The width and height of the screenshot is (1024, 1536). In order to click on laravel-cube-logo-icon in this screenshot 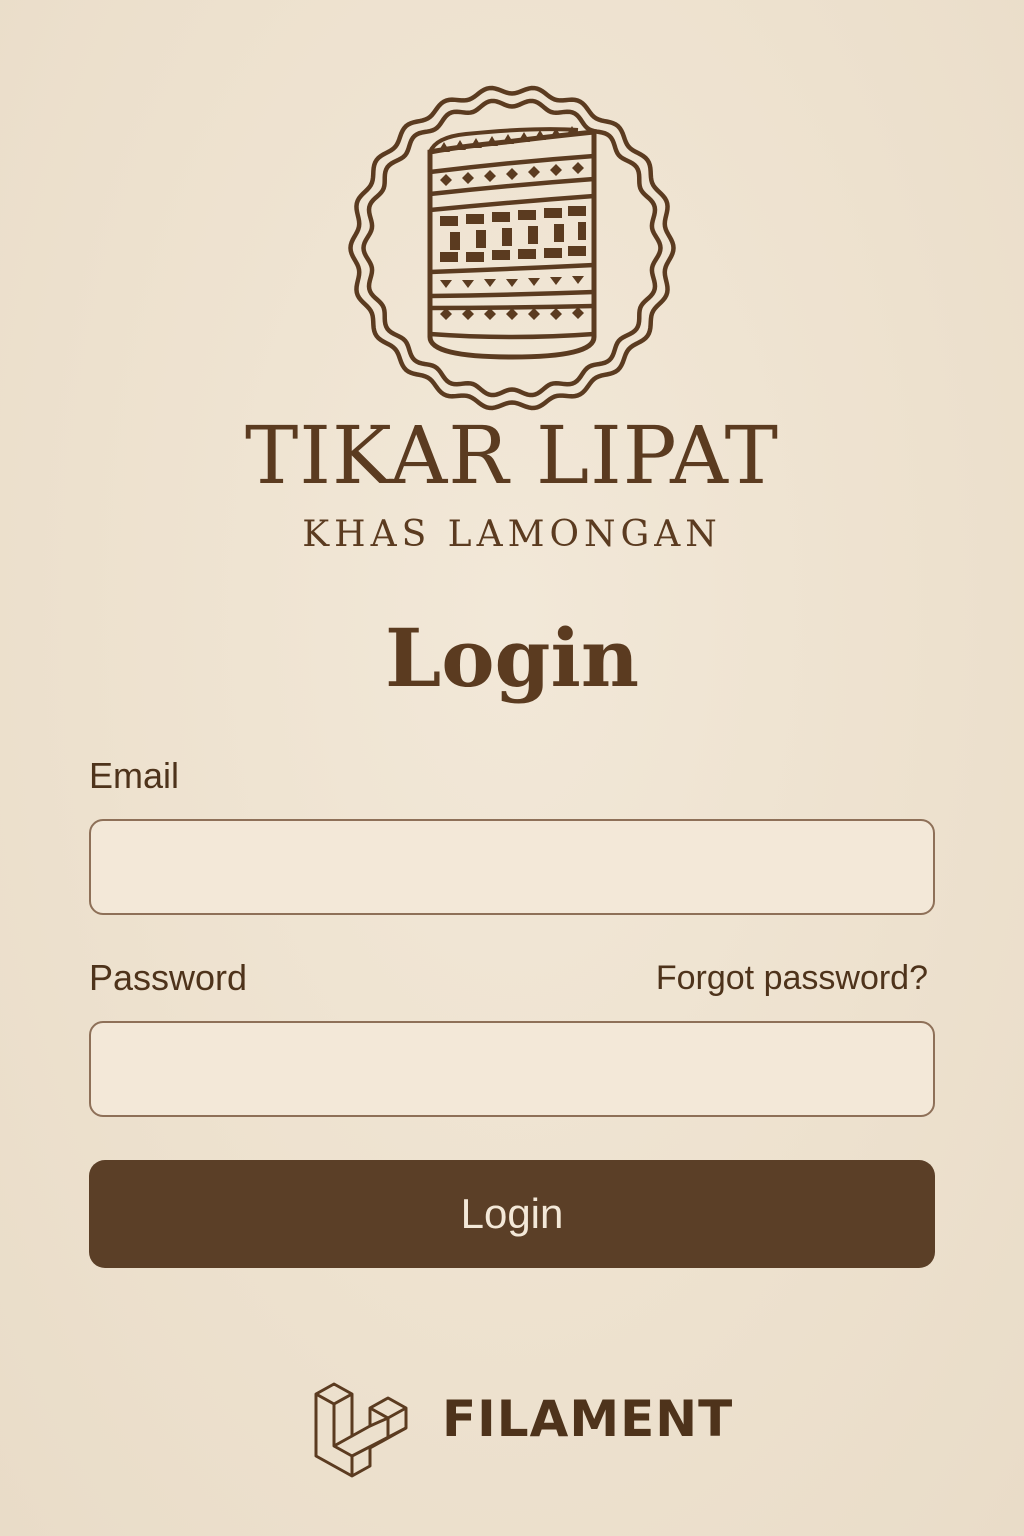, I will do `click(361, 1430)`.